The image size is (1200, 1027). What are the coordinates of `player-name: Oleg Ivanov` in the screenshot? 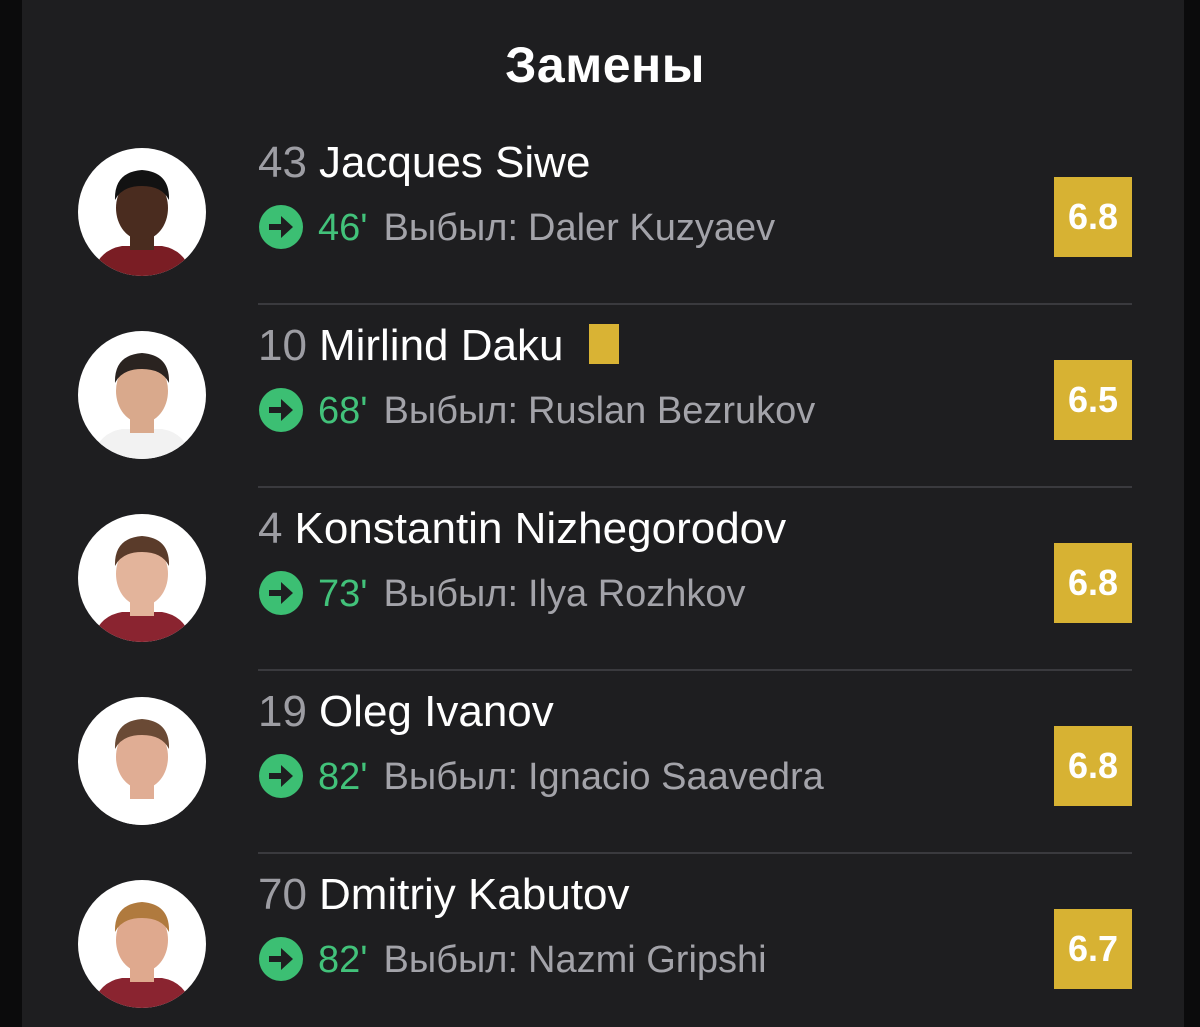 It's located at (436, 711).